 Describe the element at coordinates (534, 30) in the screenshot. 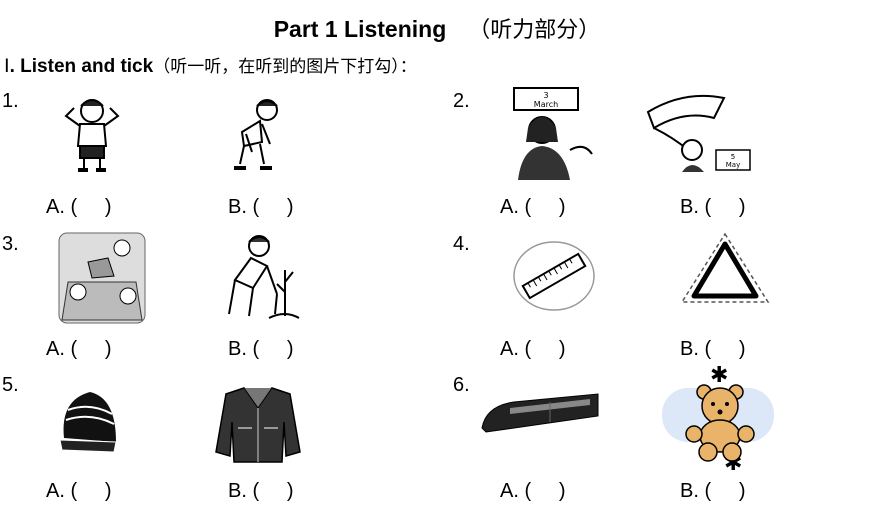

I see `title-chinese: （听力部分）` at that location.